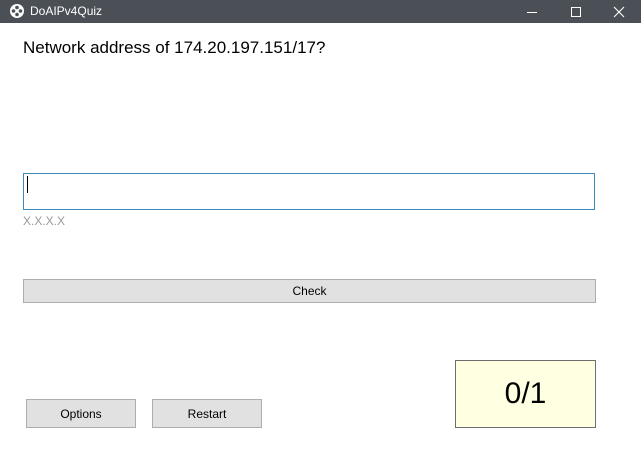 Image resolution: width=641 pixels, height=465 pixels. What do you see at coordinates (44, 221) in the screenshot?
I see `answer-format-hint: X.X.X.X` at bounding box center [44, 221].